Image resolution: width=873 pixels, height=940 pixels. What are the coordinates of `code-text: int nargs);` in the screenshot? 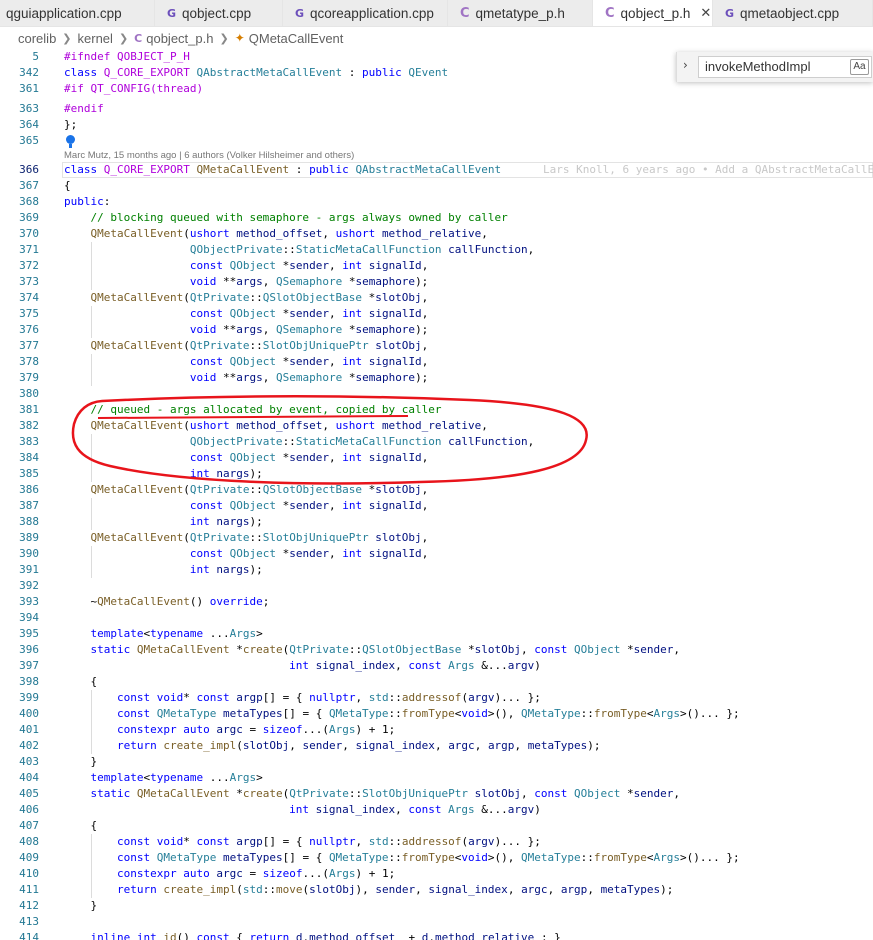 It's located at (226, 521).